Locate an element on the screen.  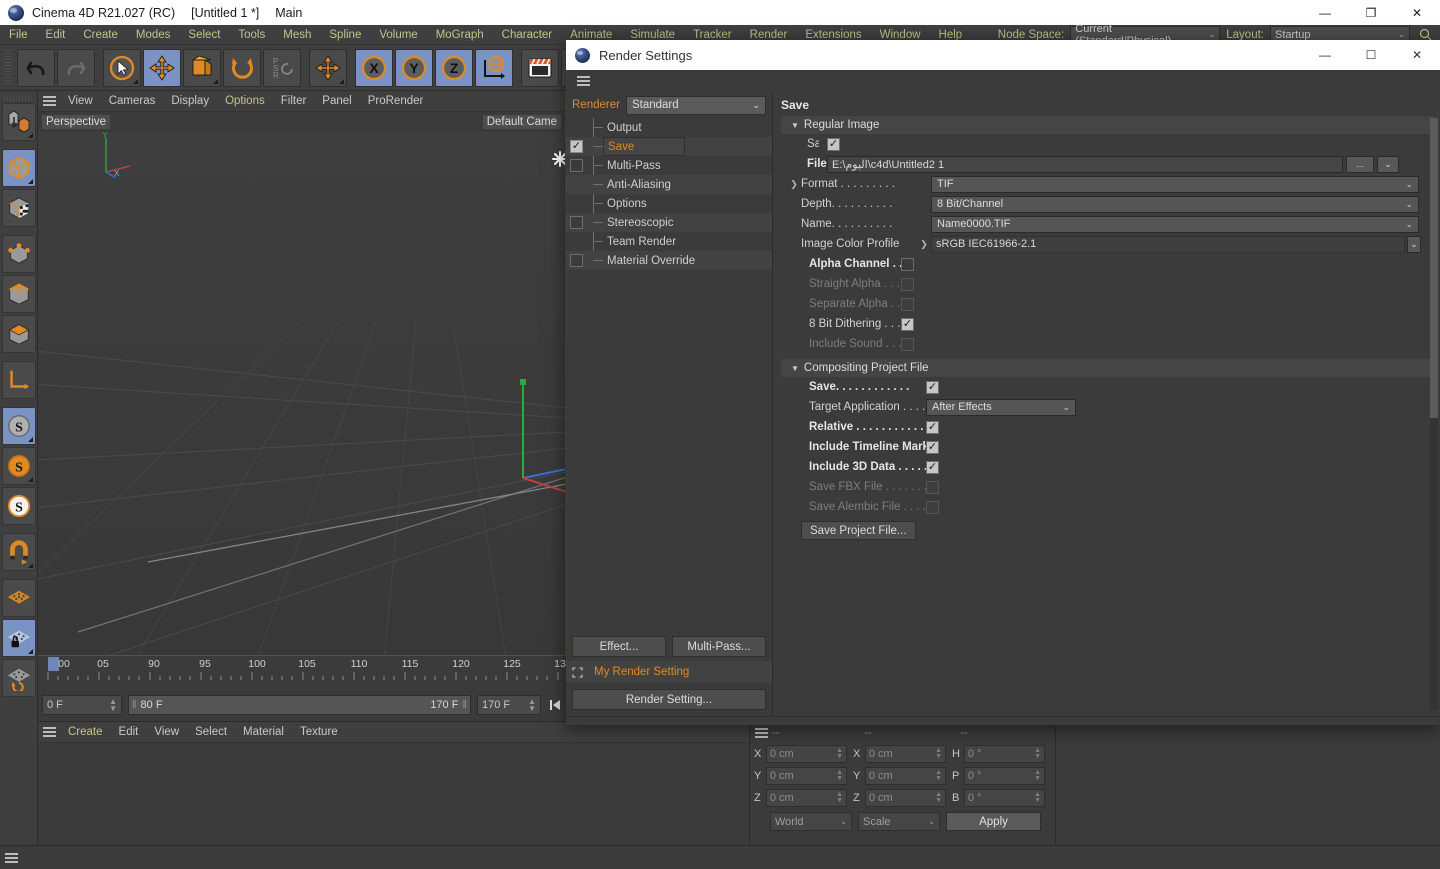
size-z-input: 0 cm ▲ ▼ is located at coordinates (905, 798).